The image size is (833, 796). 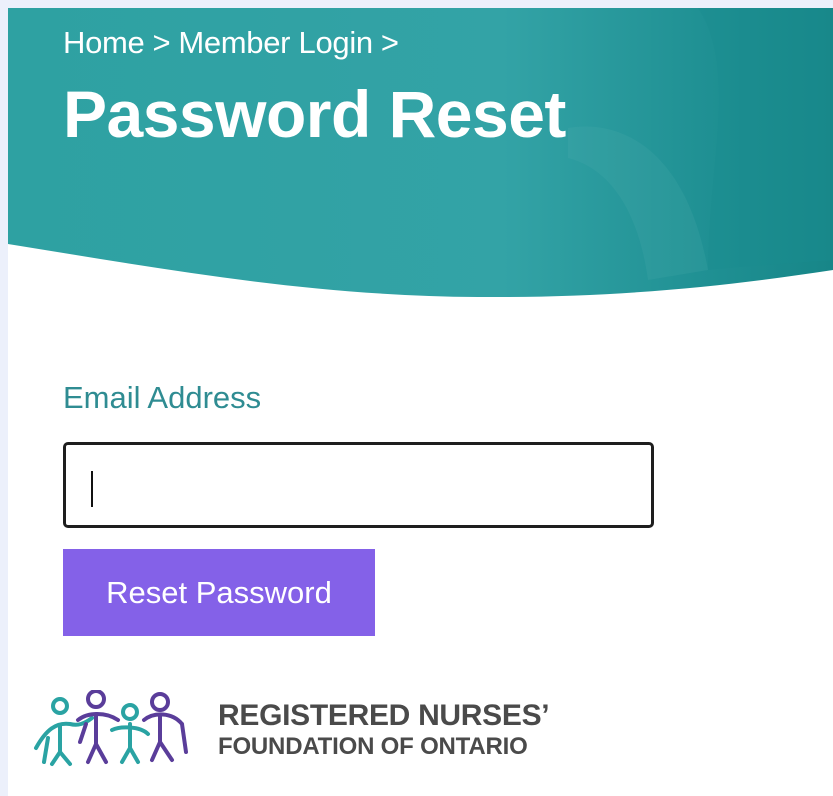 I want to click on breadcrumb-member-login-link: Member Login, so click(x=275, y=43).